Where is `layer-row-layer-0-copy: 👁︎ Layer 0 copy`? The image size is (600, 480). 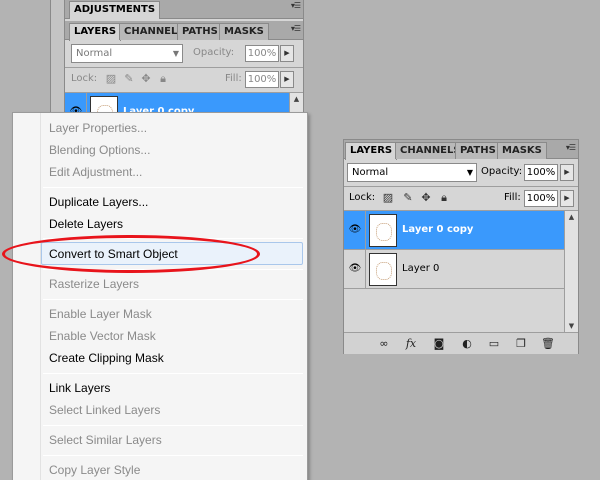
layer-row-layer-0-copy: 👁︎ Layer 0 copy is located at coordinates (454, 230).